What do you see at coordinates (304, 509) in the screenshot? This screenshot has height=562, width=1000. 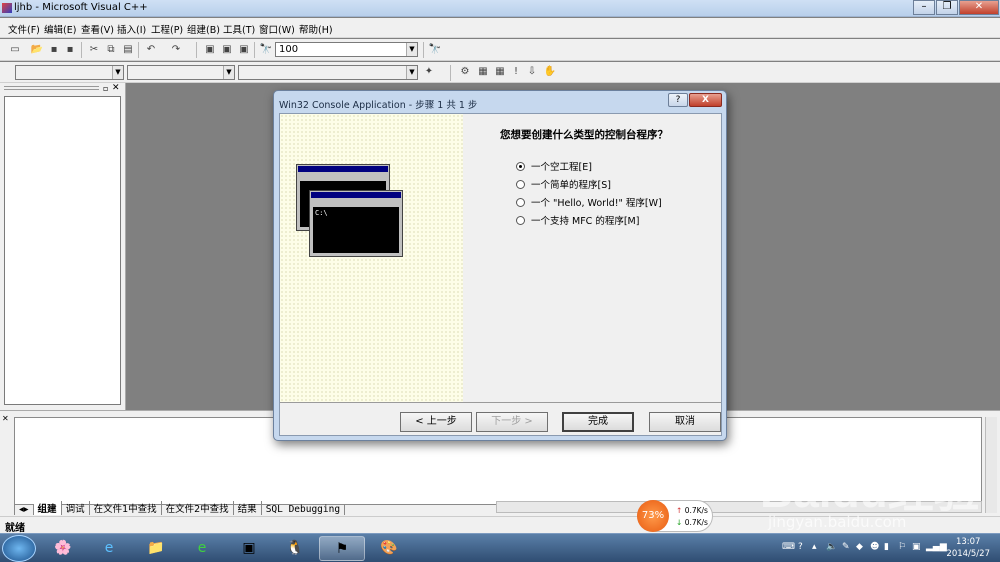 I see `tab-sql-debugging: SQL Debugging` at bounding box center [304, 509].